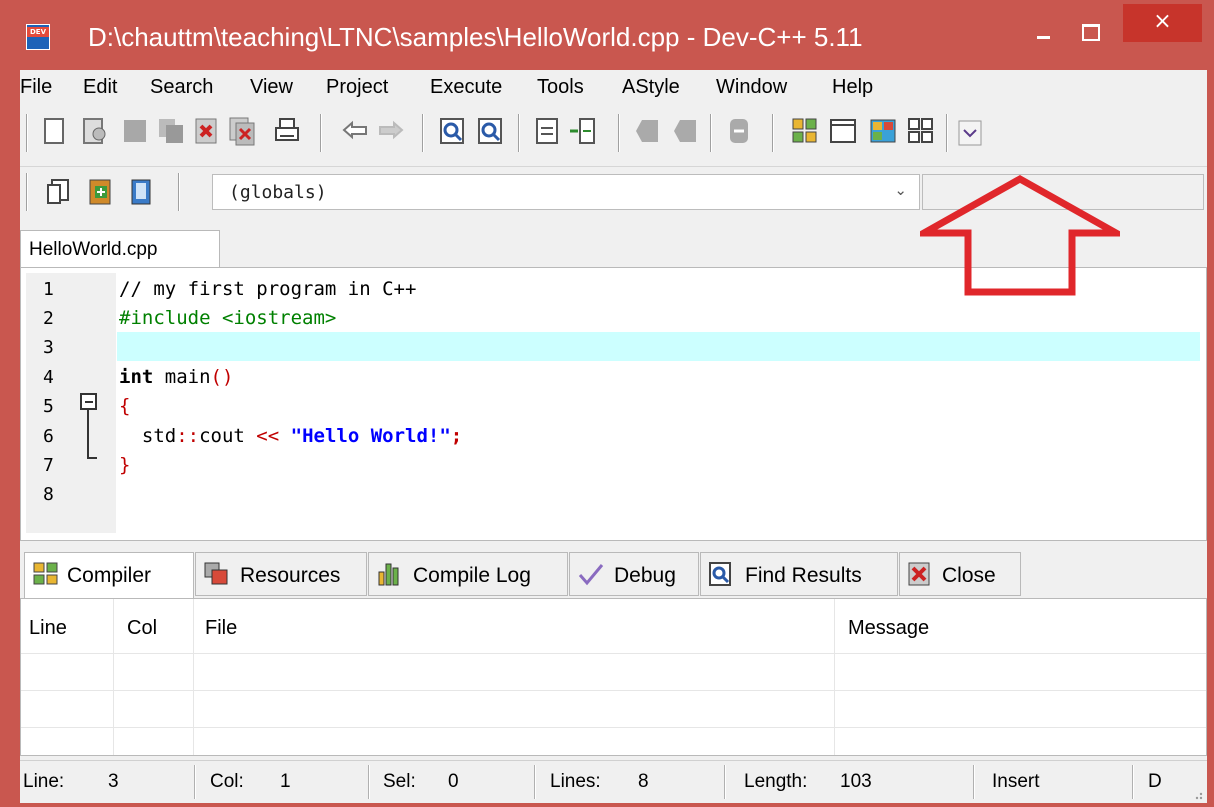  Describe the element at coordinates (48, 318) in the screenshot. I see `line-number: 2` at that location.